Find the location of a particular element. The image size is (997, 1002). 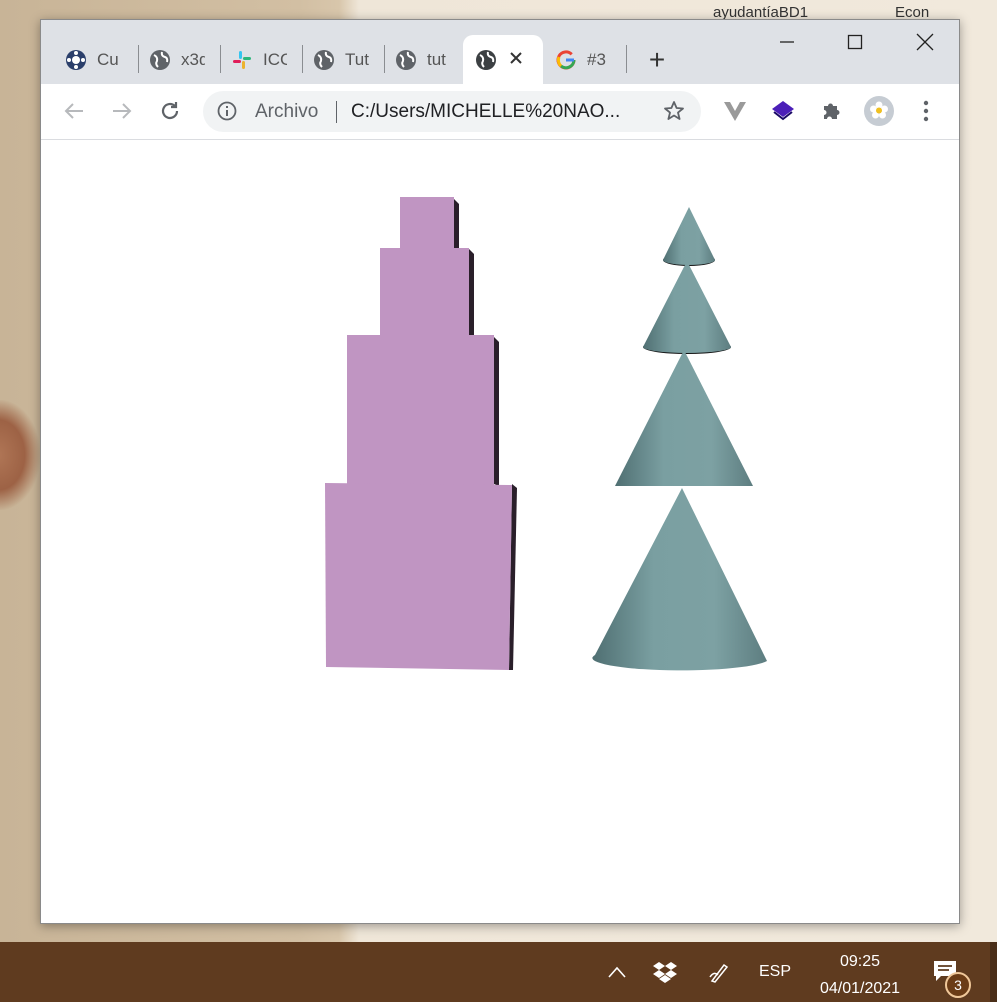

reload-button is located at coordinates (170, 111).